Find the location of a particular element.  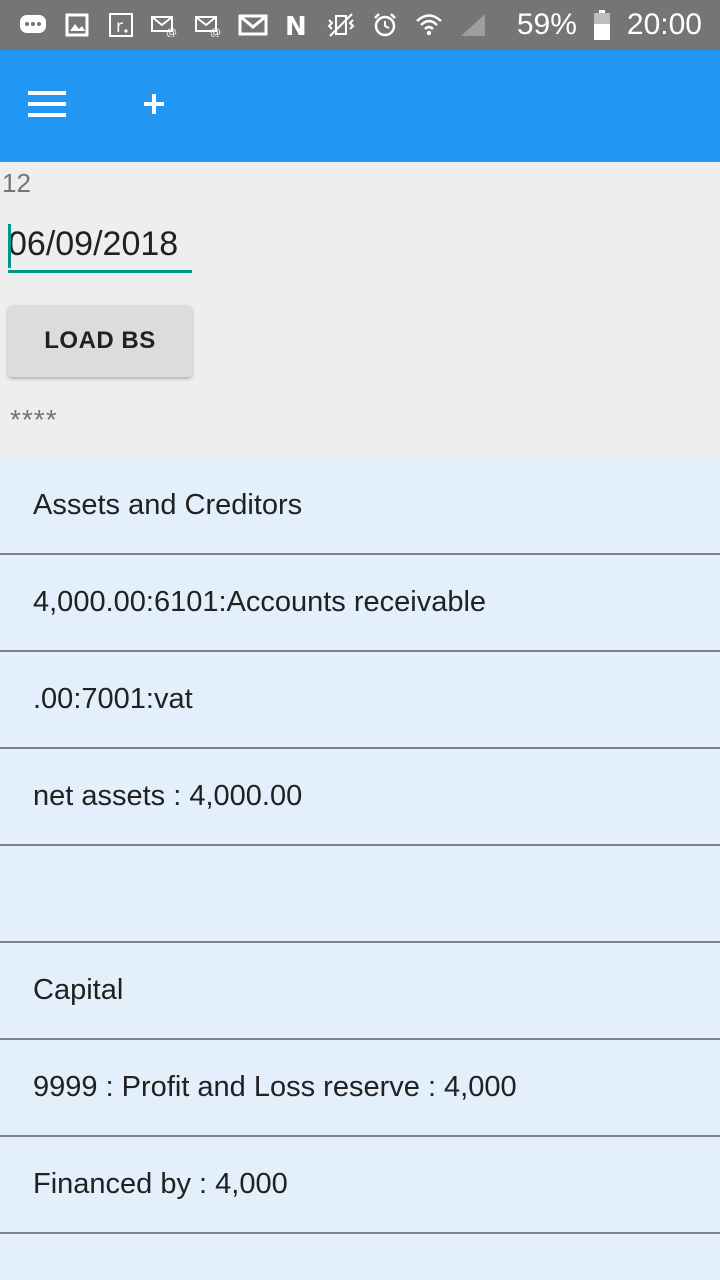

notification-icons: r @ @ N is located at coordinates (253, 25).